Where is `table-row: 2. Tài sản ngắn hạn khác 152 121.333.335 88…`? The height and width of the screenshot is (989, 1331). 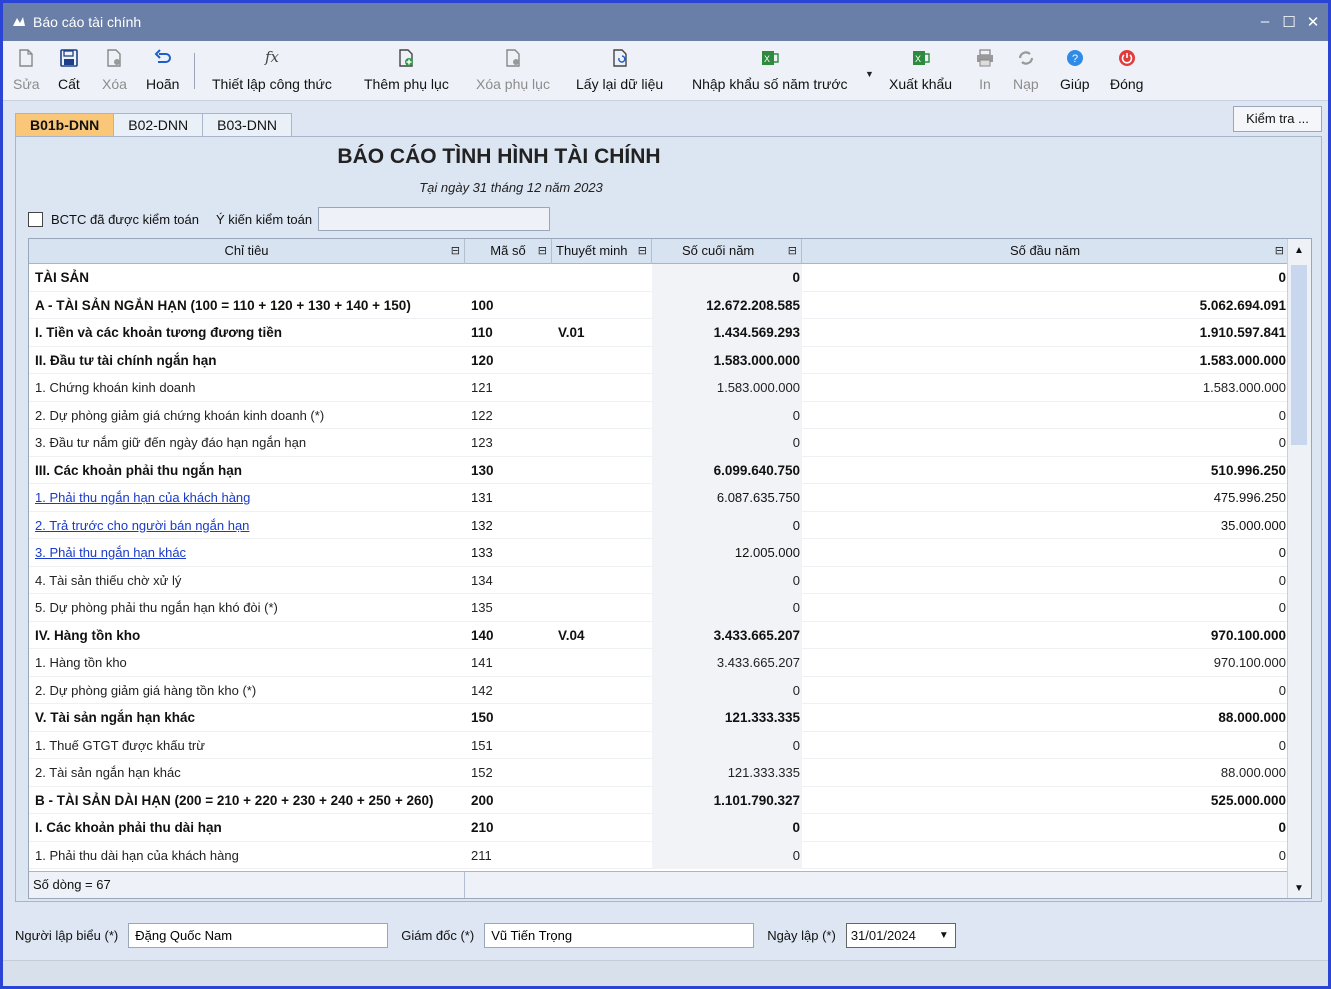
table-row: 2. Tài sản ngắn hạn khác 152 121.333.335 88… is located at coordinates (658, 773).